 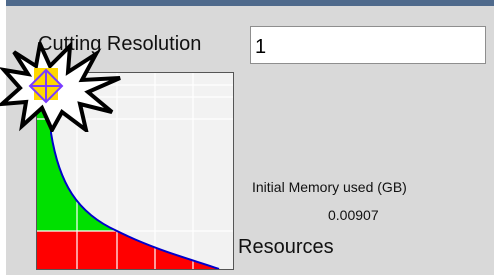 What do you see at coordinates (329, 187) in the screenshot?
I see `memory-used-label: Initial Memory used (GB)` at bounding box center [329, 187].